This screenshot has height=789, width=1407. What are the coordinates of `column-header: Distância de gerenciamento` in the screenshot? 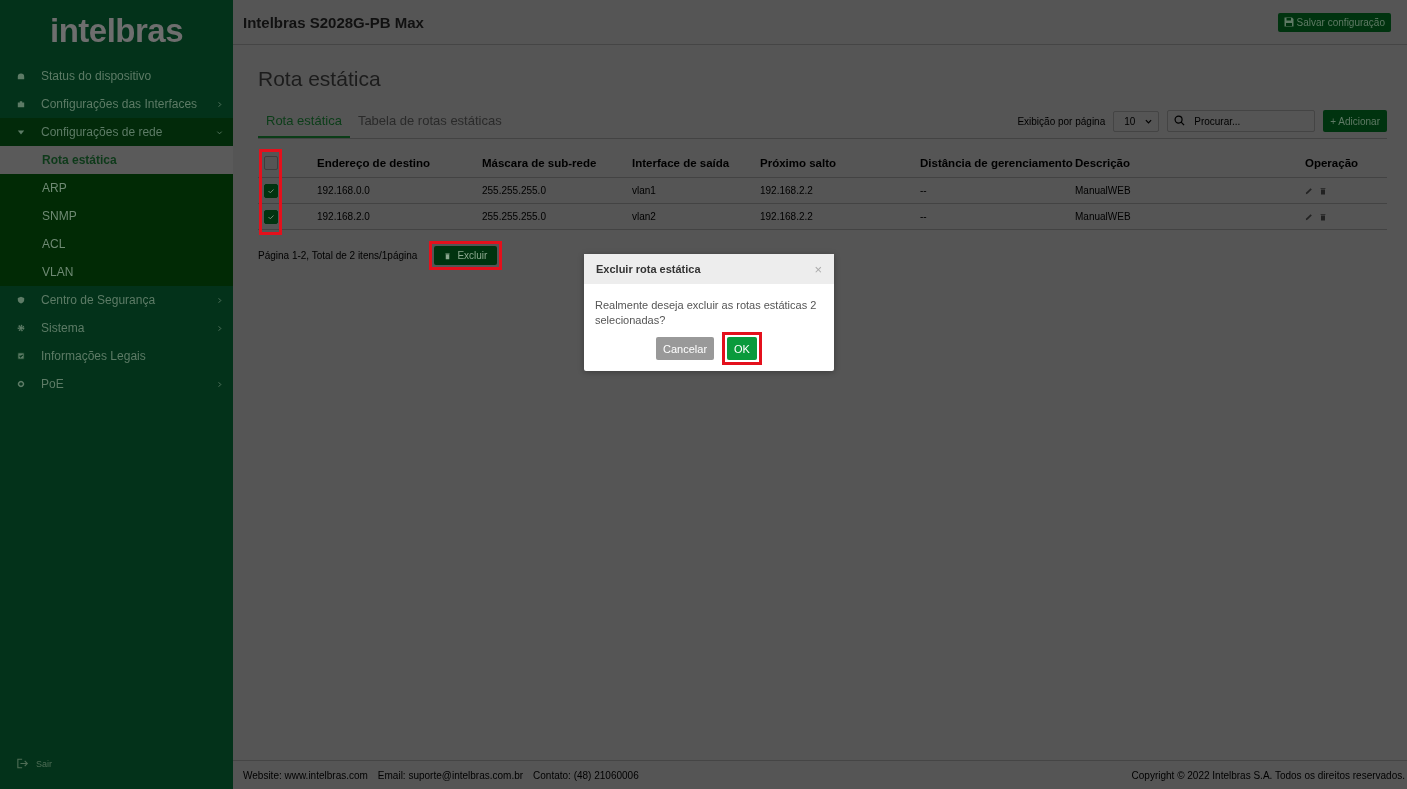 It's located at (997, 163).